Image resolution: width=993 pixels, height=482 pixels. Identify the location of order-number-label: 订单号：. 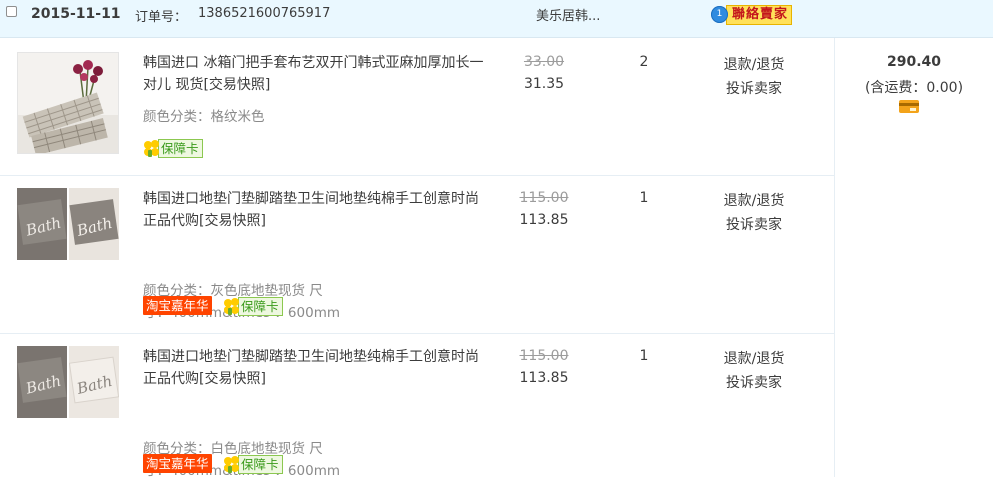
(161, 17).